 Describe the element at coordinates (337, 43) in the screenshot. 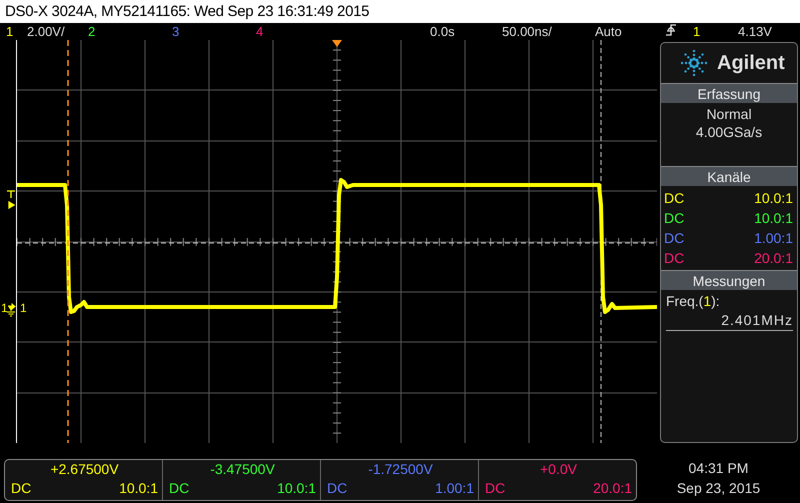

I see `trigger-position-icon` at that location.